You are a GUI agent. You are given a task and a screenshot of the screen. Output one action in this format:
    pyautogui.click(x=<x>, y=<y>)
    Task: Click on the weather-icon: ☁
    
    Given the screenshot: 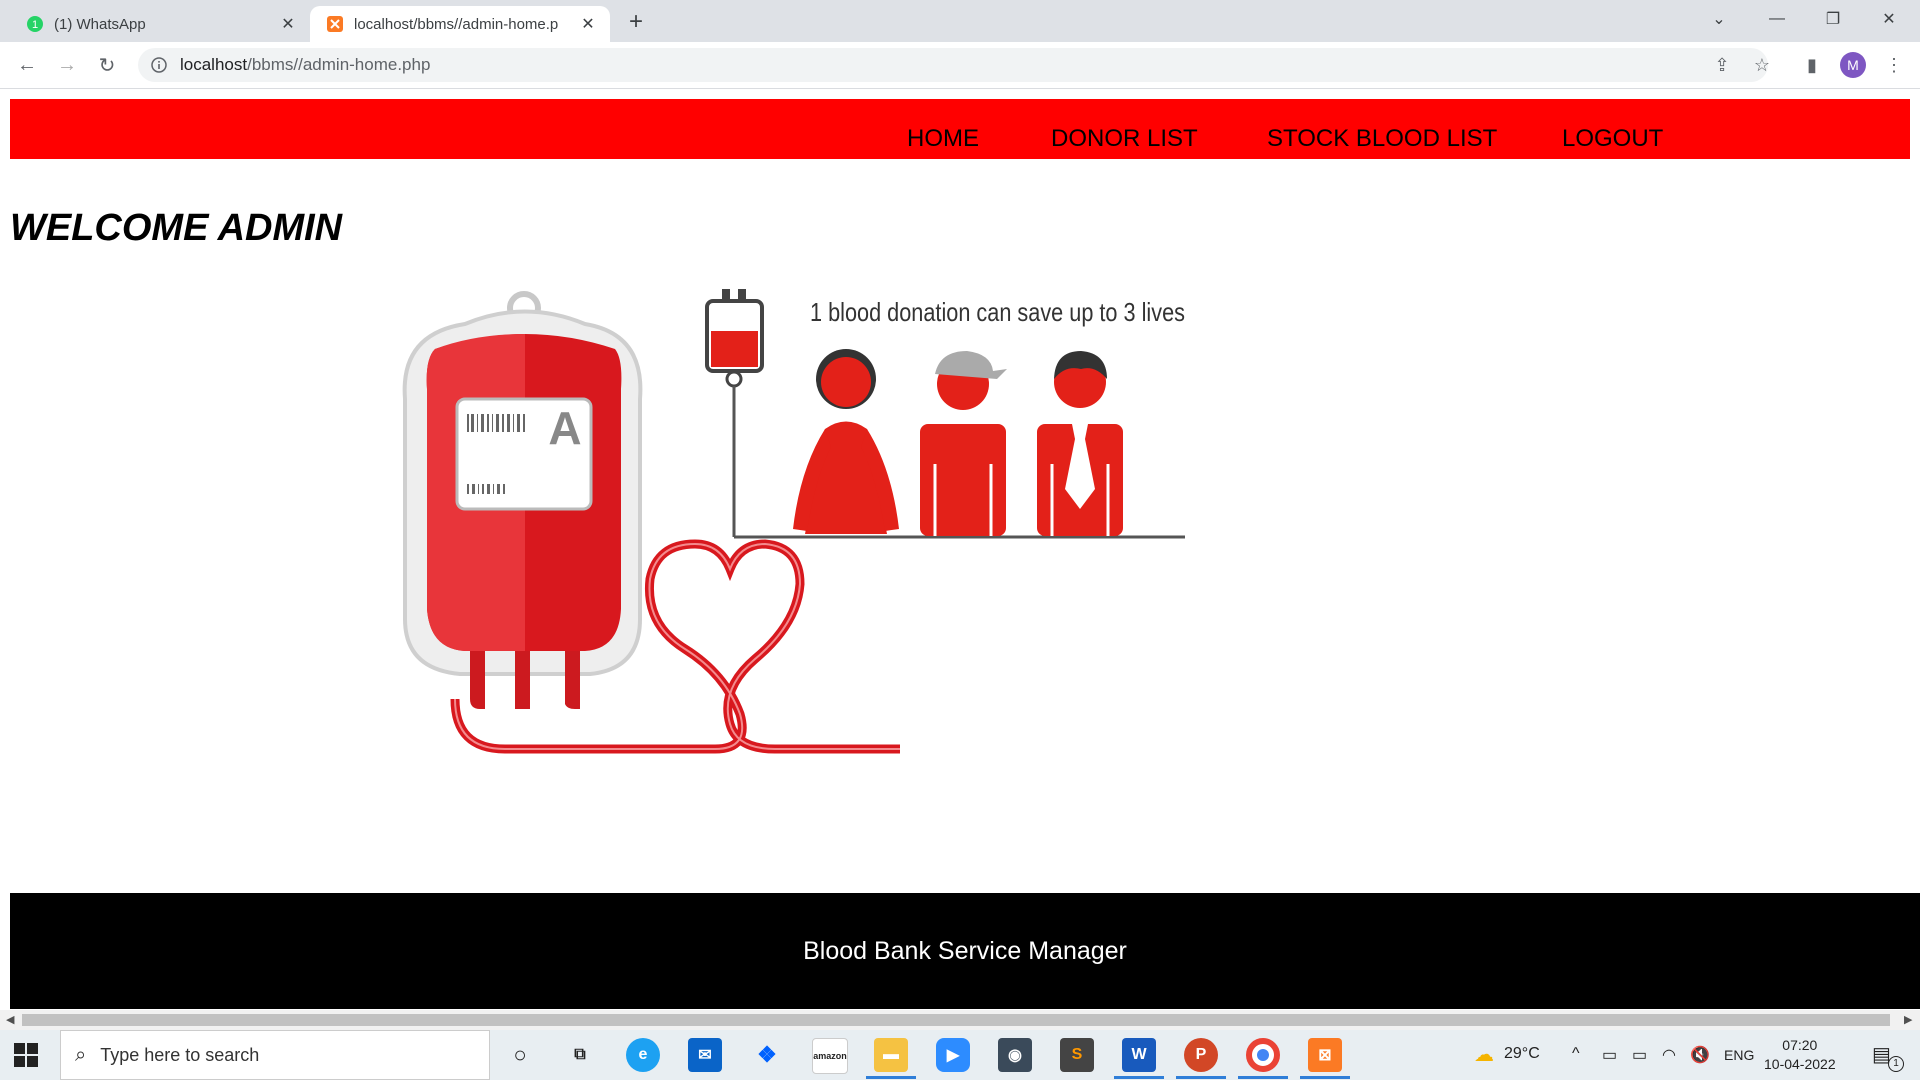 What is the action you would take?
    pyautogui.click(x=1484, y=1054)
    